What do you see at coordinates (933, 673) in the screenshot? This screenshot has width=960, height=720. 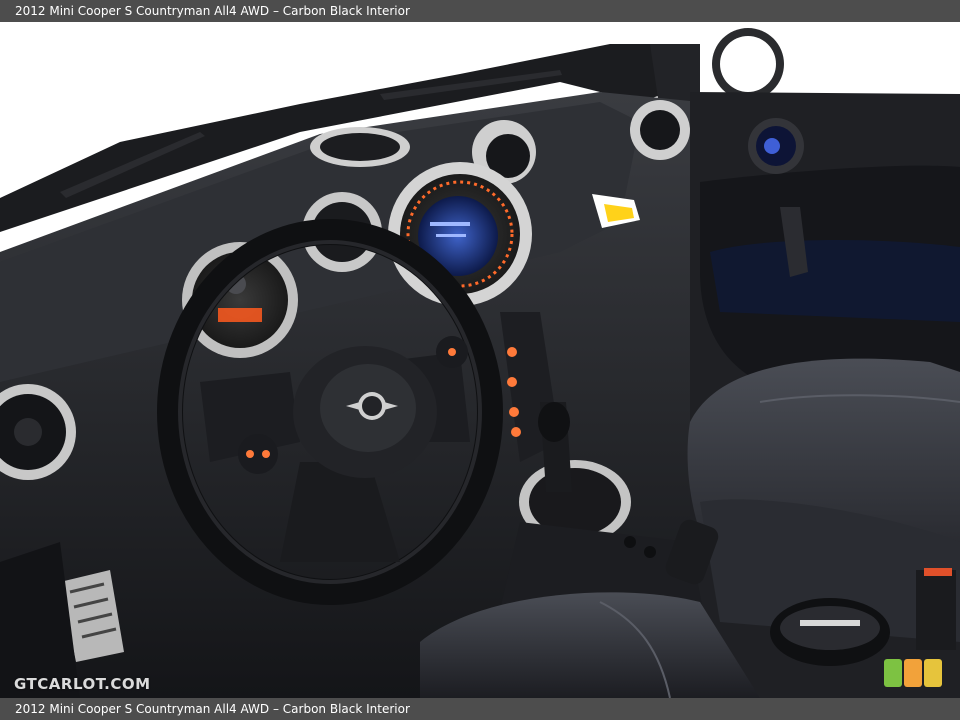 I see `rating-square-yellow` at bounding box center [933, 673].